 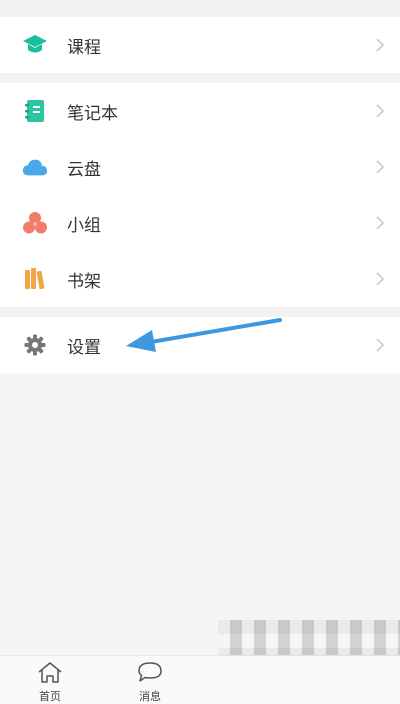 What do you see at coordinates (200, 111) in the screenshot?
I see `menu-item-notebook: 笔记本` at bounding box center [200, 111].